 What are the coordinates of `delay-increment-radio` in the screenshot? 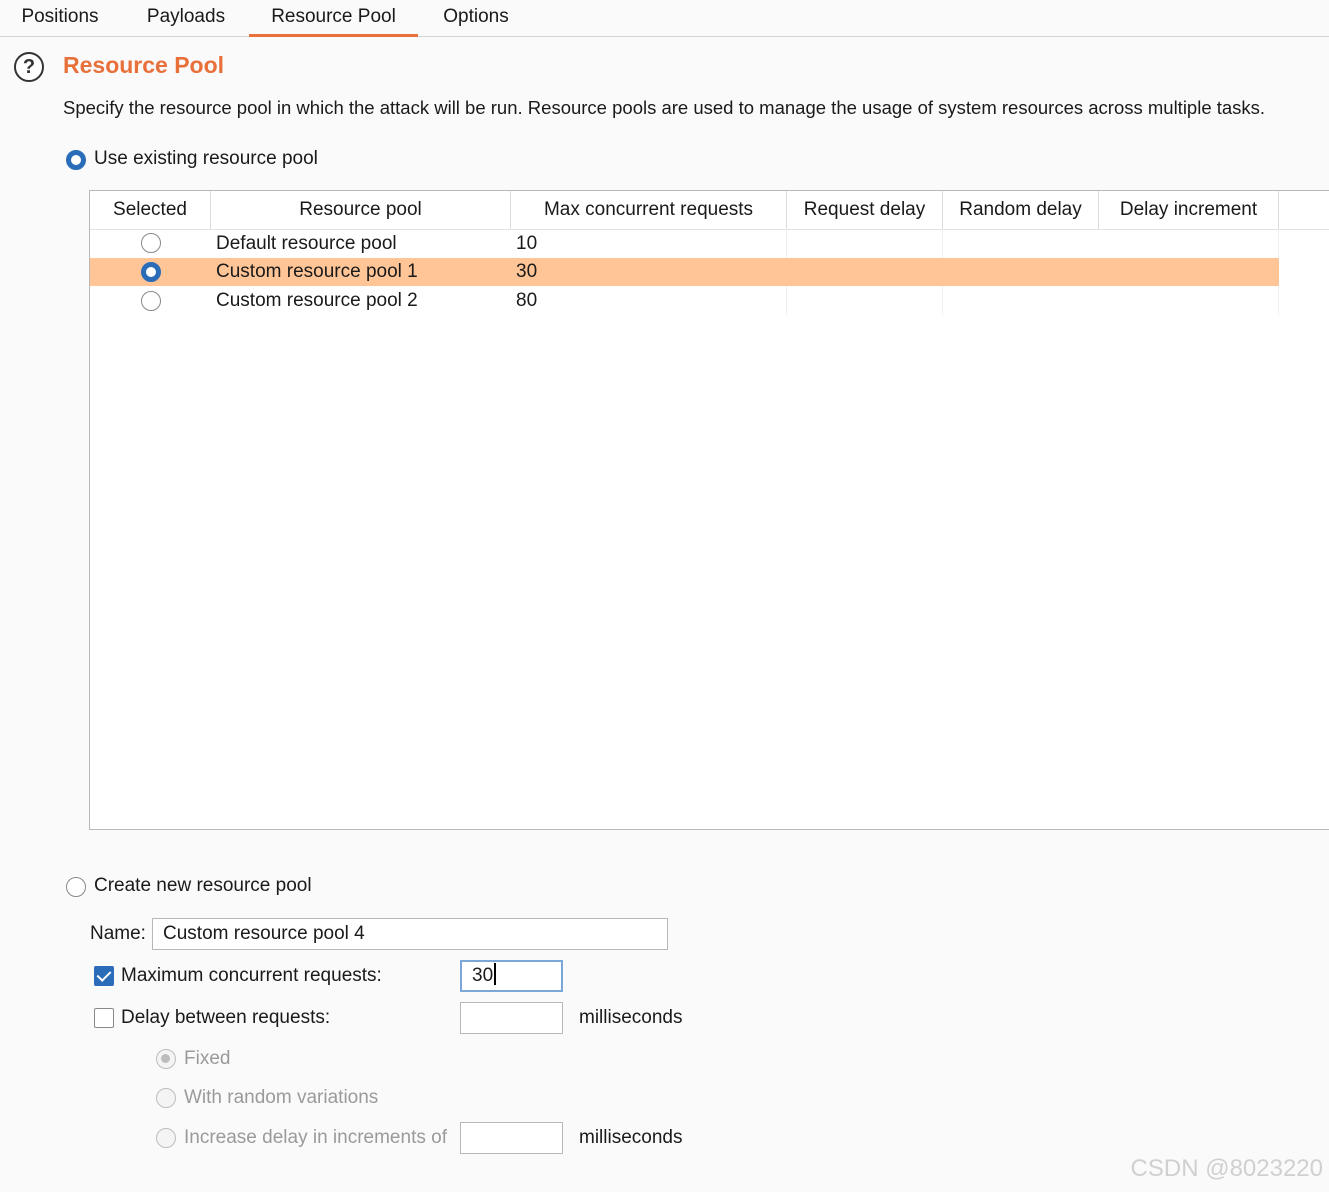 It's located at (166, 1138).